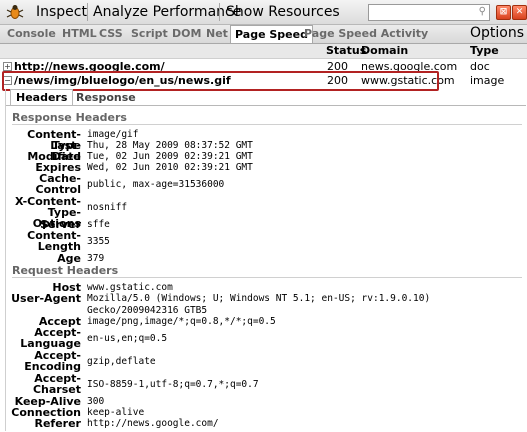 Image resolution: width=527 pixels, height=432 pixels. Describe the element at coordinates (69, 117) in the screenshot. I see `response-headers-title: Response Headers` at that location.